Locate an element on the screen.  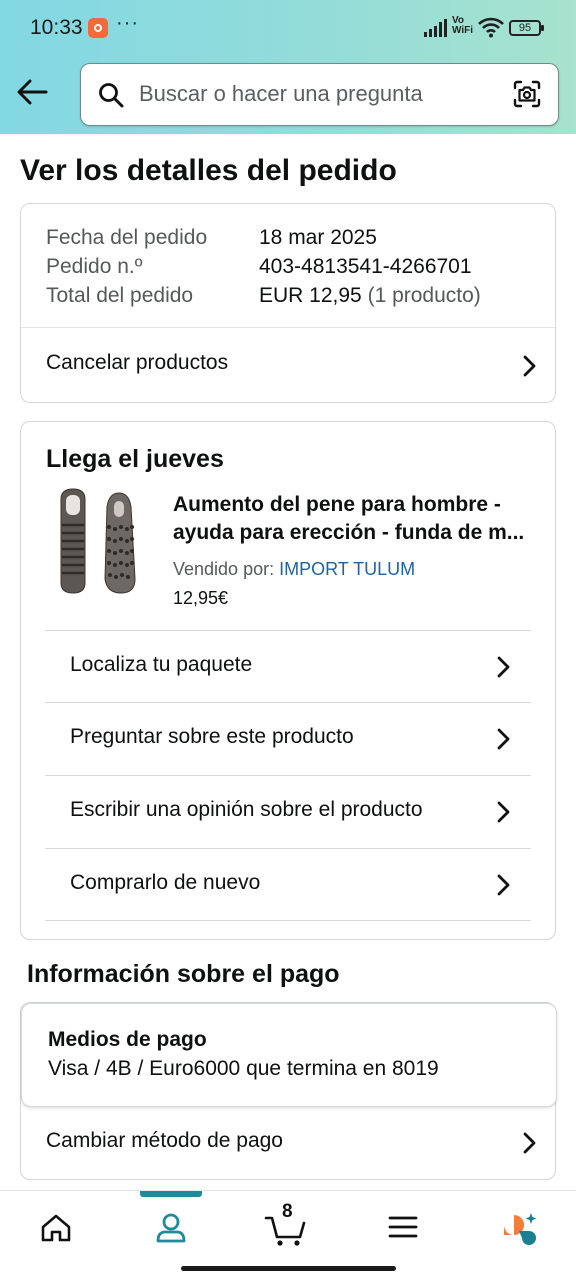
active-tab-indicator is located at coordinates (171, 1194).